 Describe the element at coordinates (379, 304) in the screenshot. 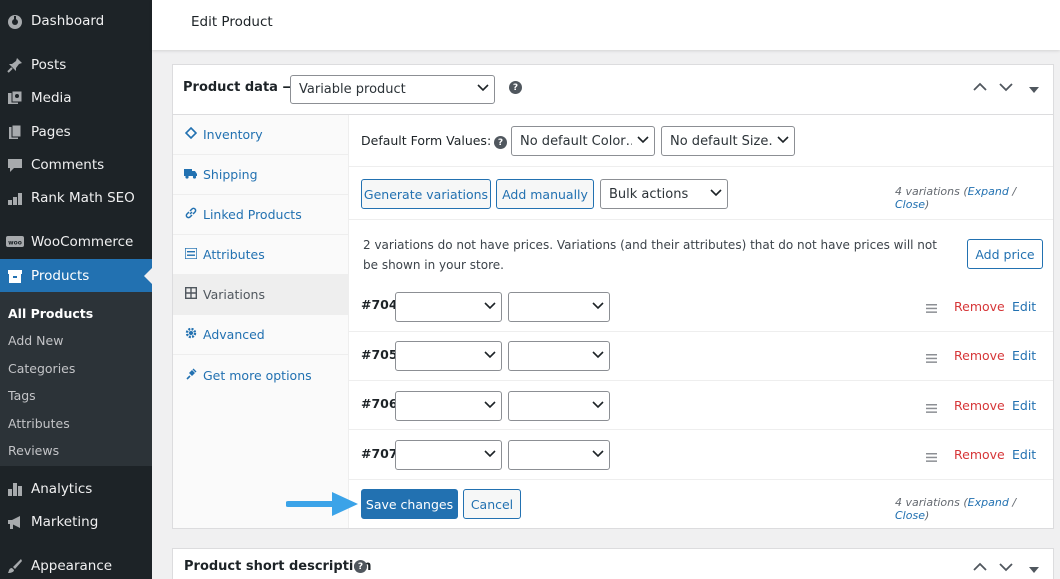

I see `variation-id: #704` at that location.